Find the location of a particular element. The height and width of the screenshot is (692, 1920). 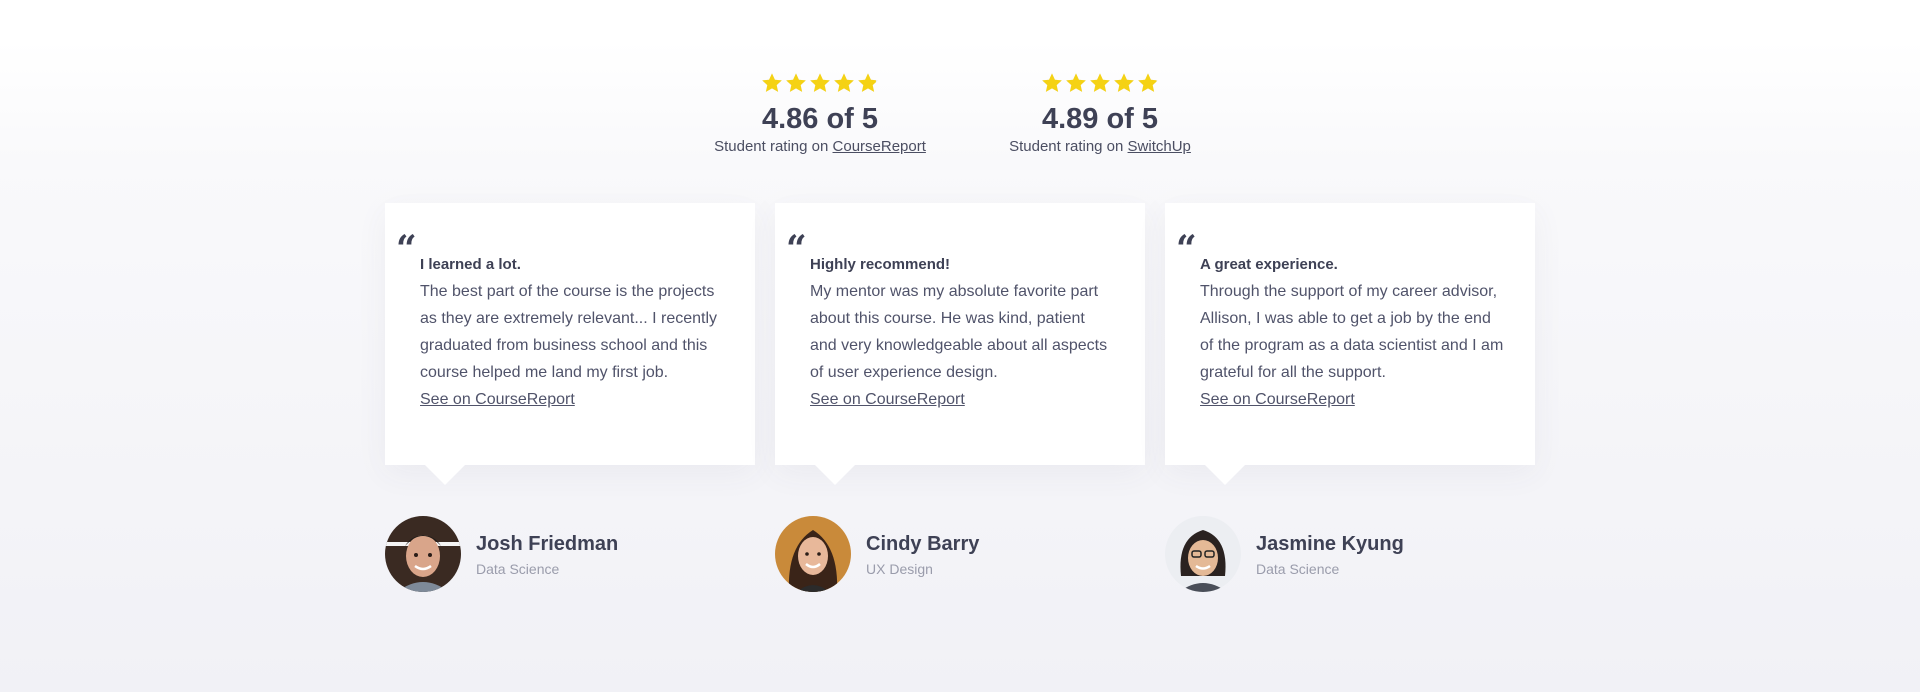

testimonial-author: Jasmine Kyung Data Science is located at coordinates (1350, 554).